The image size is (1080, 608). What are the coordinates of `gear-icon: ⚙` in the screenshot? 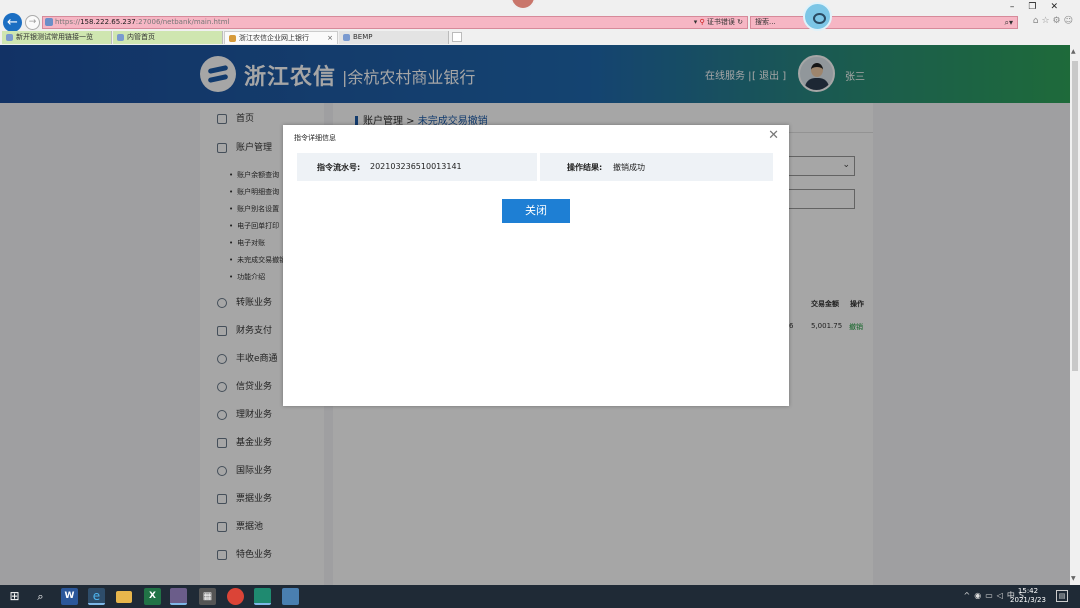 It's located at (1058, 21).